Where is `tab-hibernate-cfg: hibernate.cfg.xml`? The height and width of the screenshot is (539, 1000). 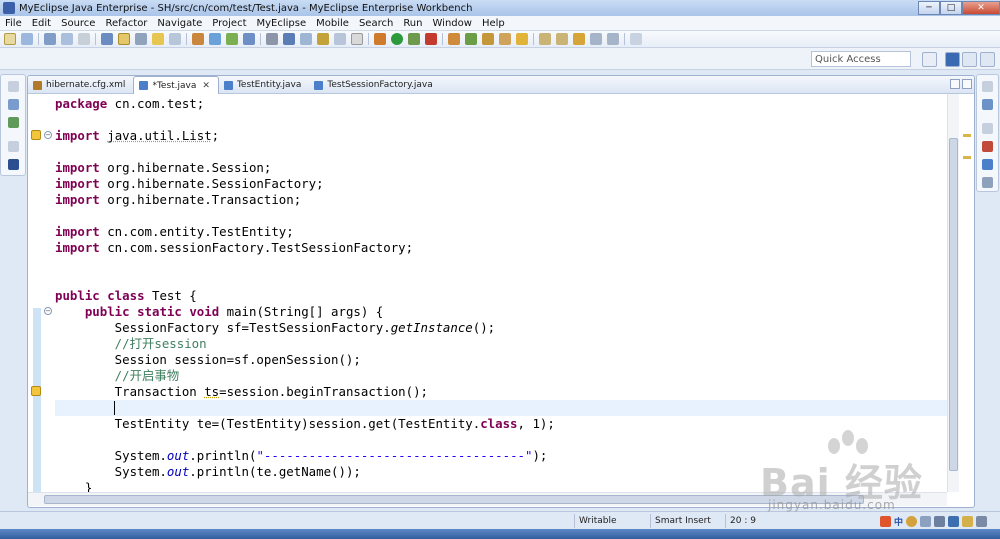
tab-hibernate-cfg: hibernate.cfg.xml is located at coordinates (80, 85).